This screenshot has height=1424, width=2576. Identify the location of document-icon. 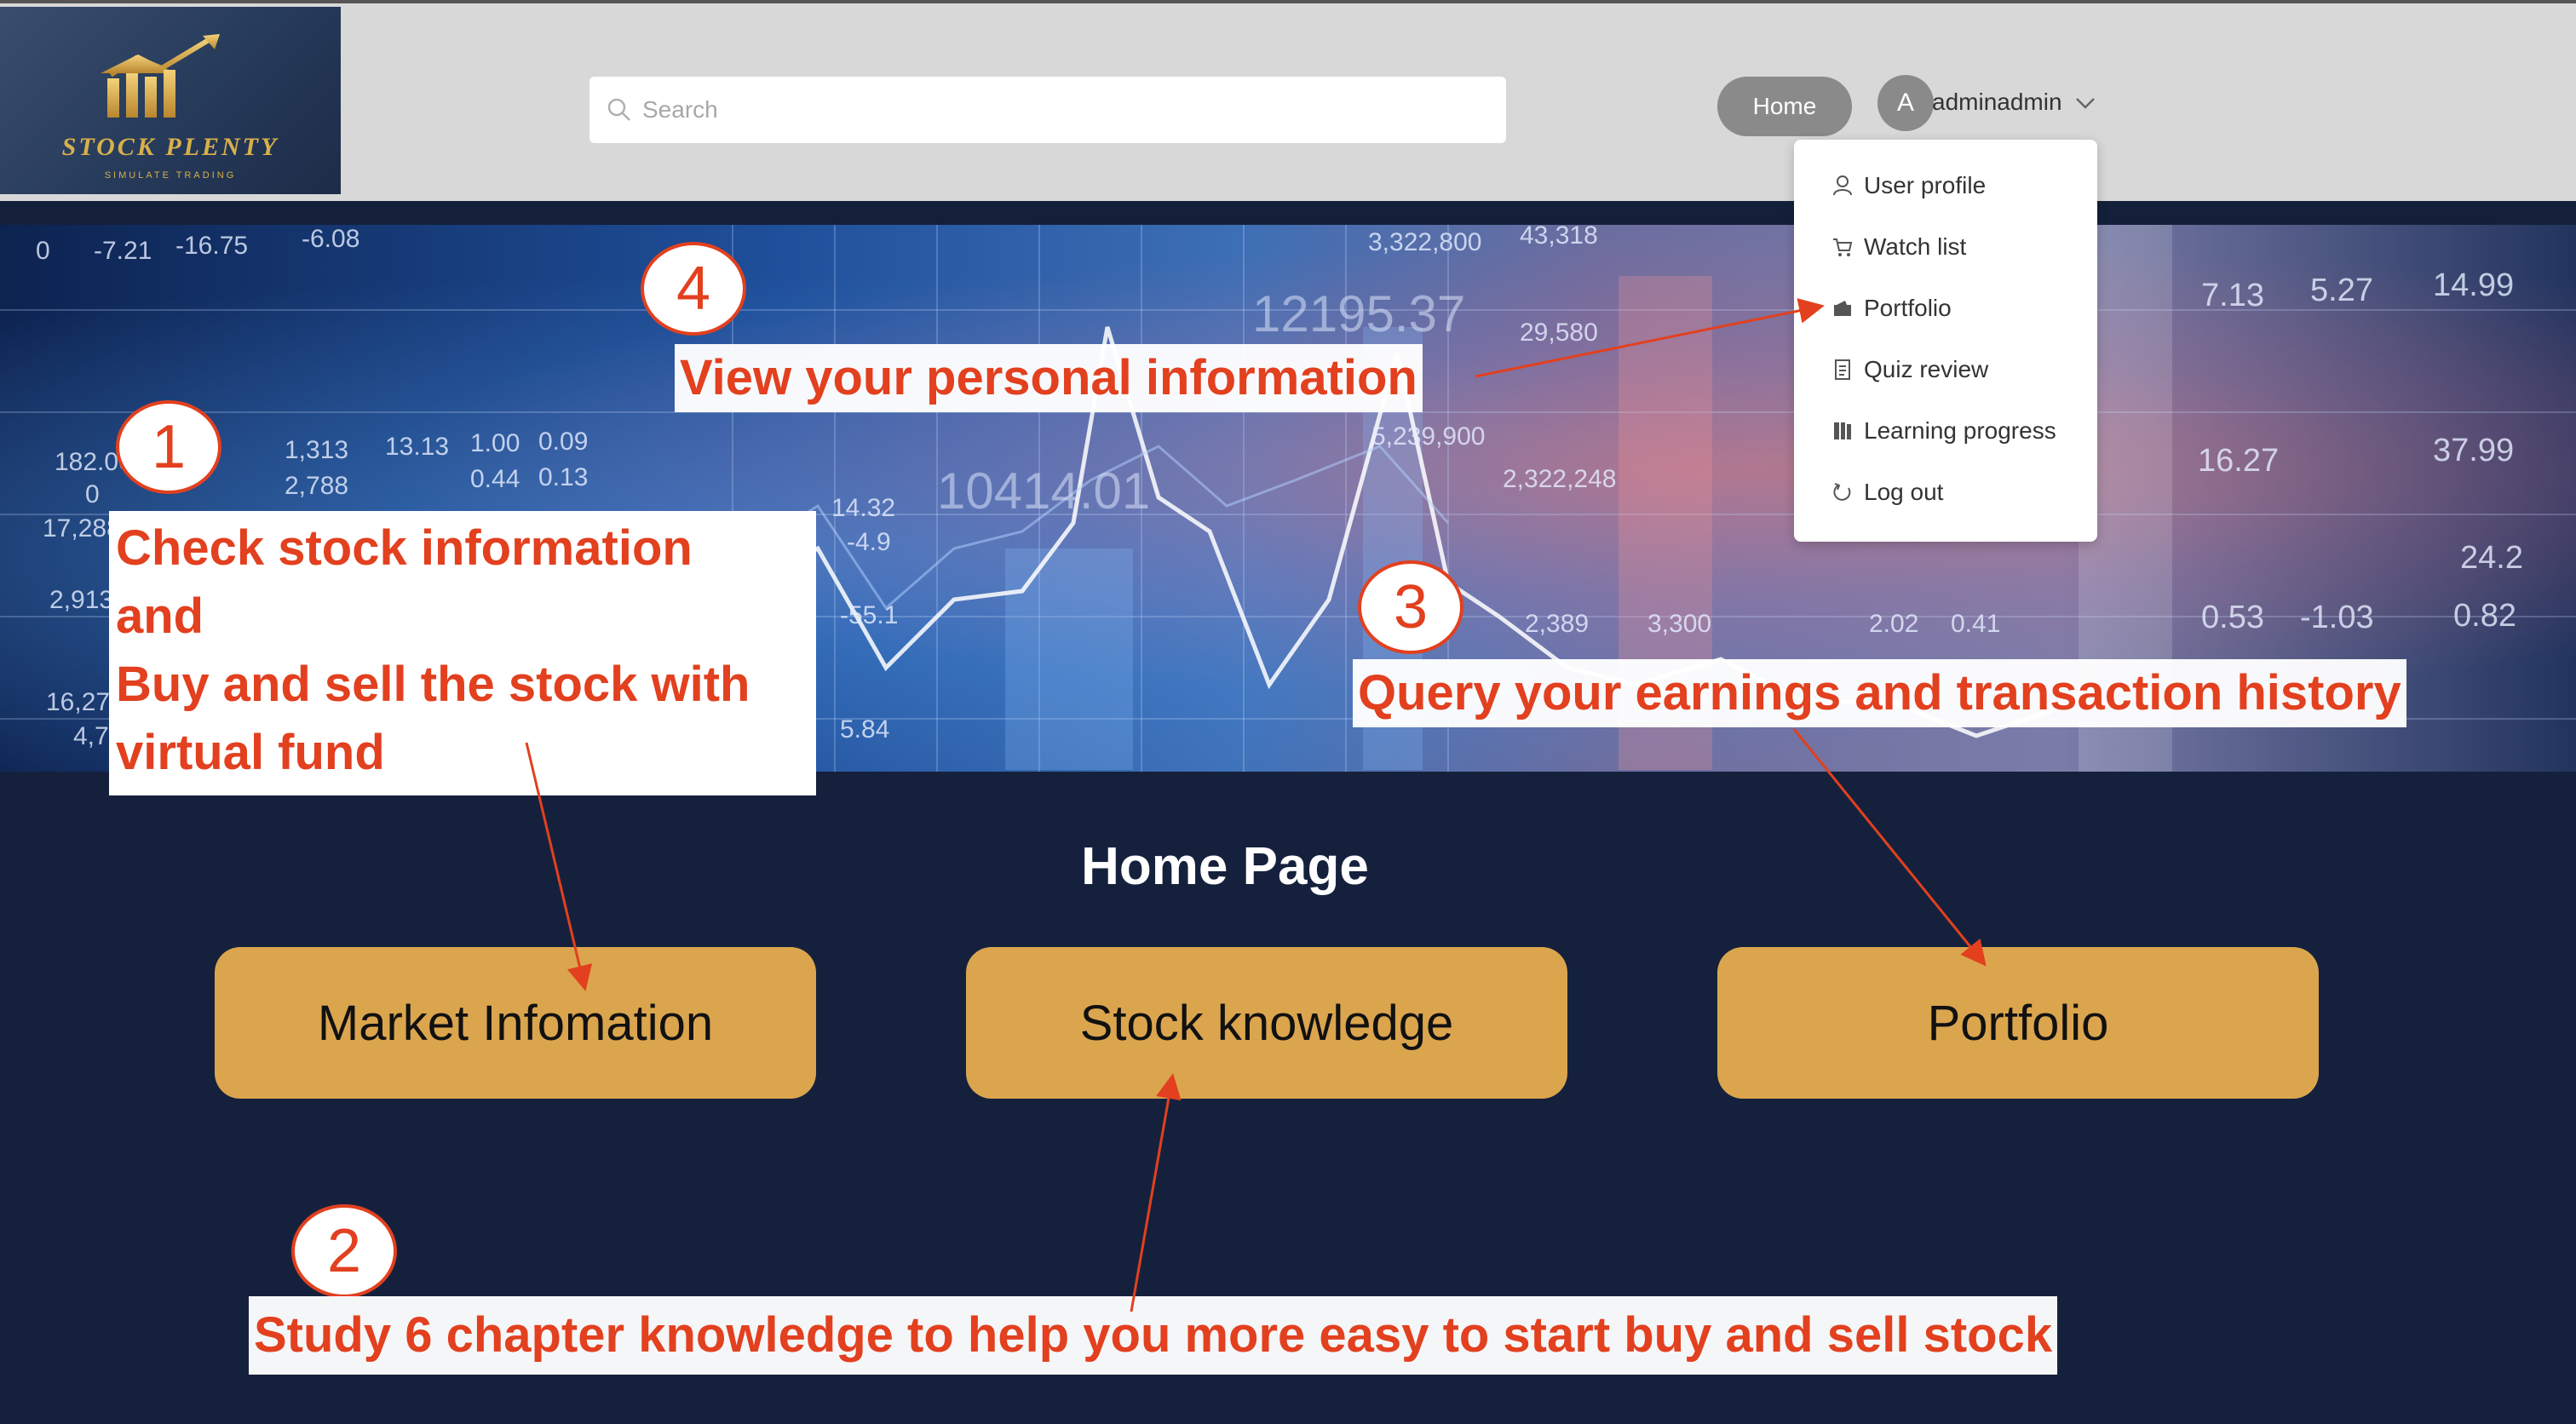
(1843, 370).